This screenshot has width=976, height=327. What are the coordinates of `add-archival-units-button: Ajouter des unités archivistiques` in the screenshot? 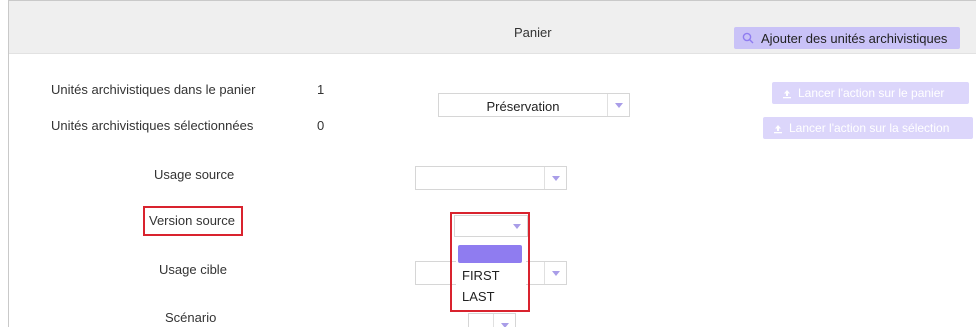 It's located at (847, 38).